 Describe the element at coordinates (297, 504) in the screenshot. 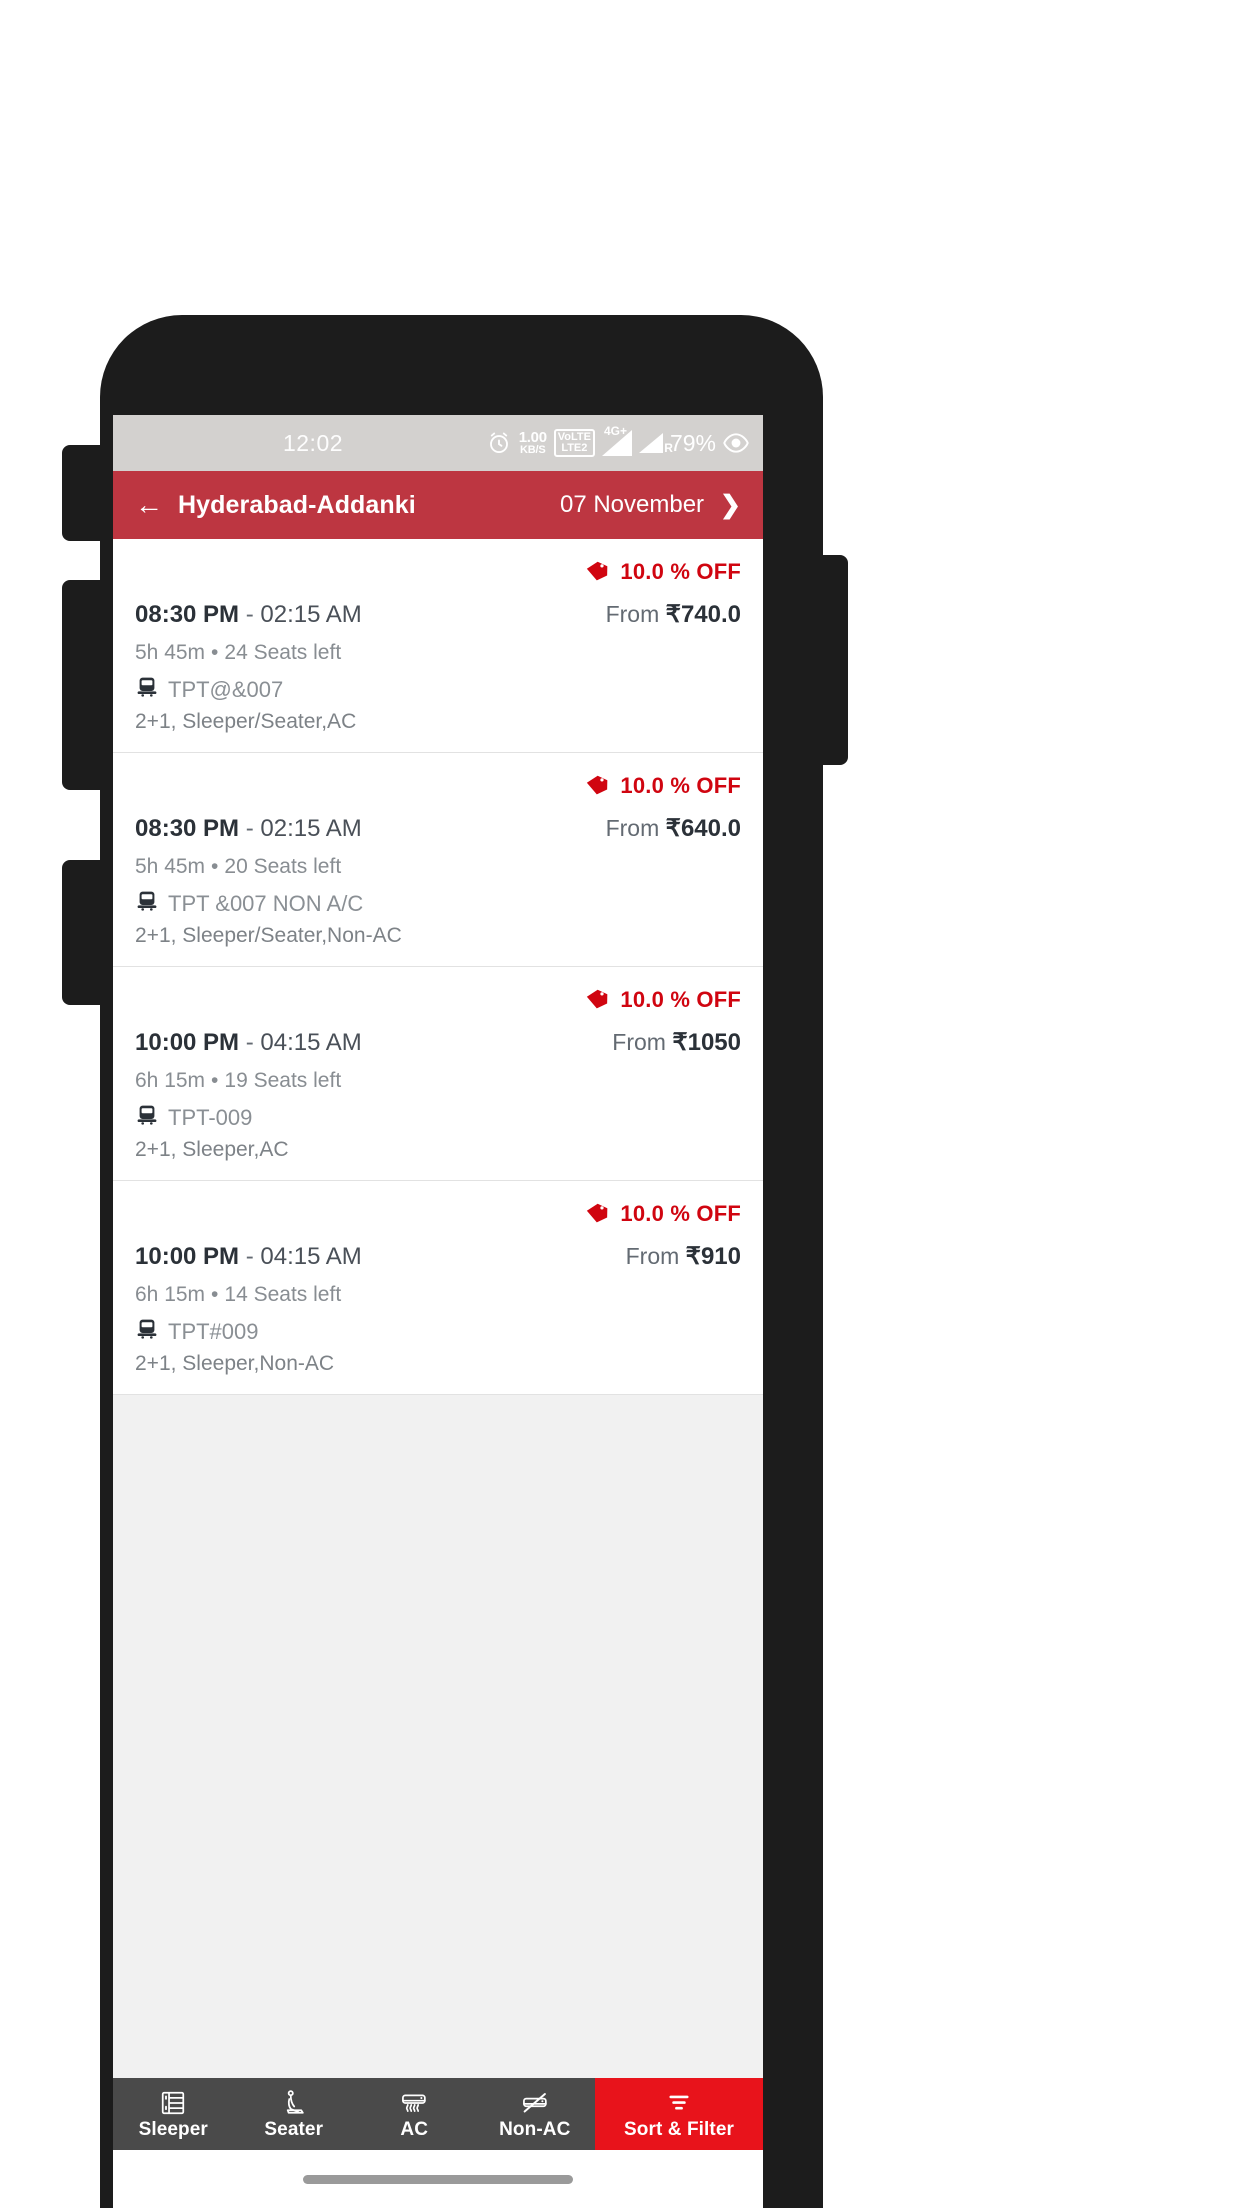

I see `page-title: Hyderabad-Addanki` at that location.